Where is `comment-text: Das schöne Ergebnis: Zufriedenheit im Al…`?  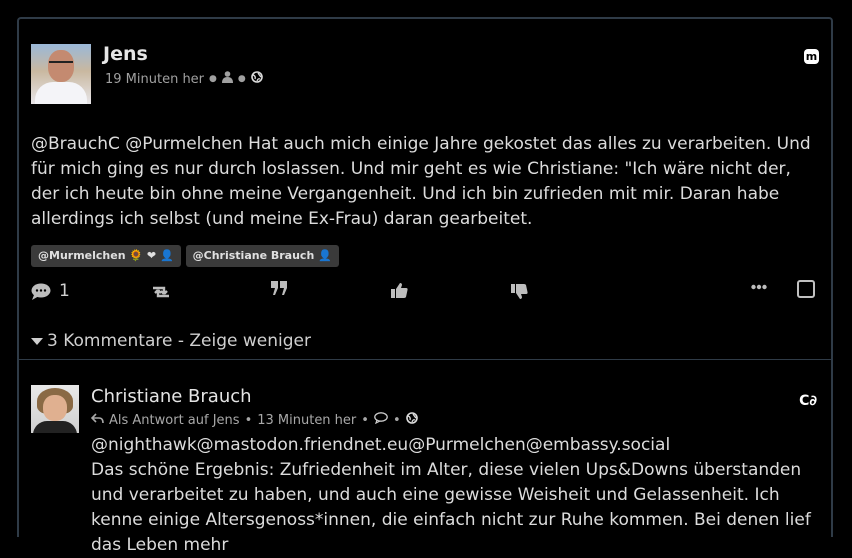 comment-text: Das schöne Ergebnis: Zufriedenheit im Al… is located at coordinates (451, 507).